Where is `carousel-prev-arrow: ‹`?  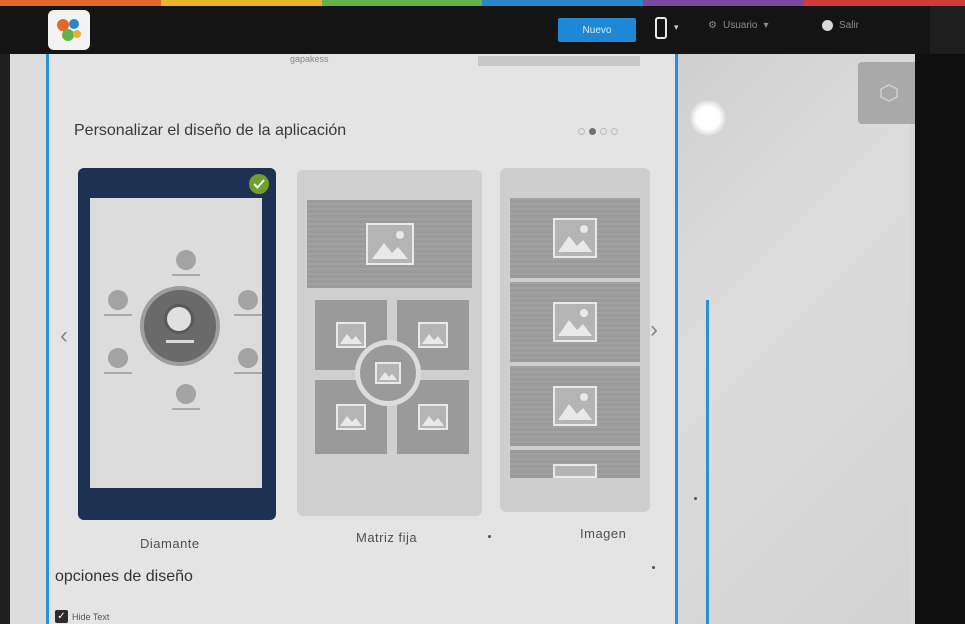 carousel-prev-arrow: ‹ is located at coordinates (64, 336).